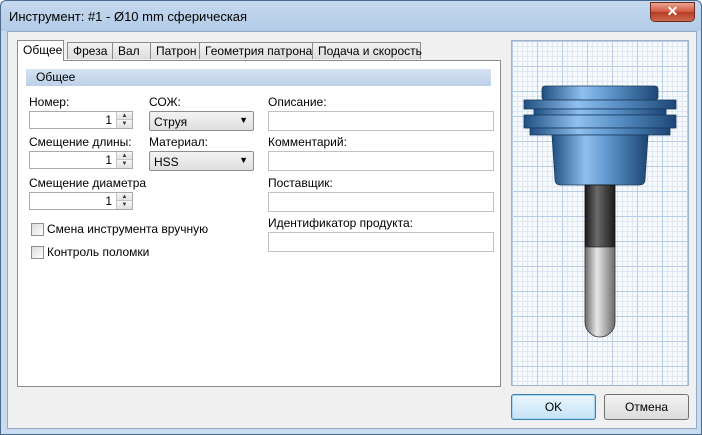  What do you see at coordinates (90, 50) in the screenshot?
I see `tab-cutter: Фреза` at bounding box center [90, 50].